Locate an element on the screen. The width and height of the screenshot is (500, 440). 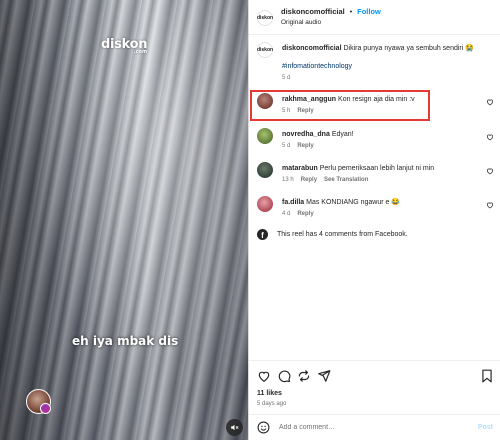
follow-button: Follow is located at coordinates (369, 11).